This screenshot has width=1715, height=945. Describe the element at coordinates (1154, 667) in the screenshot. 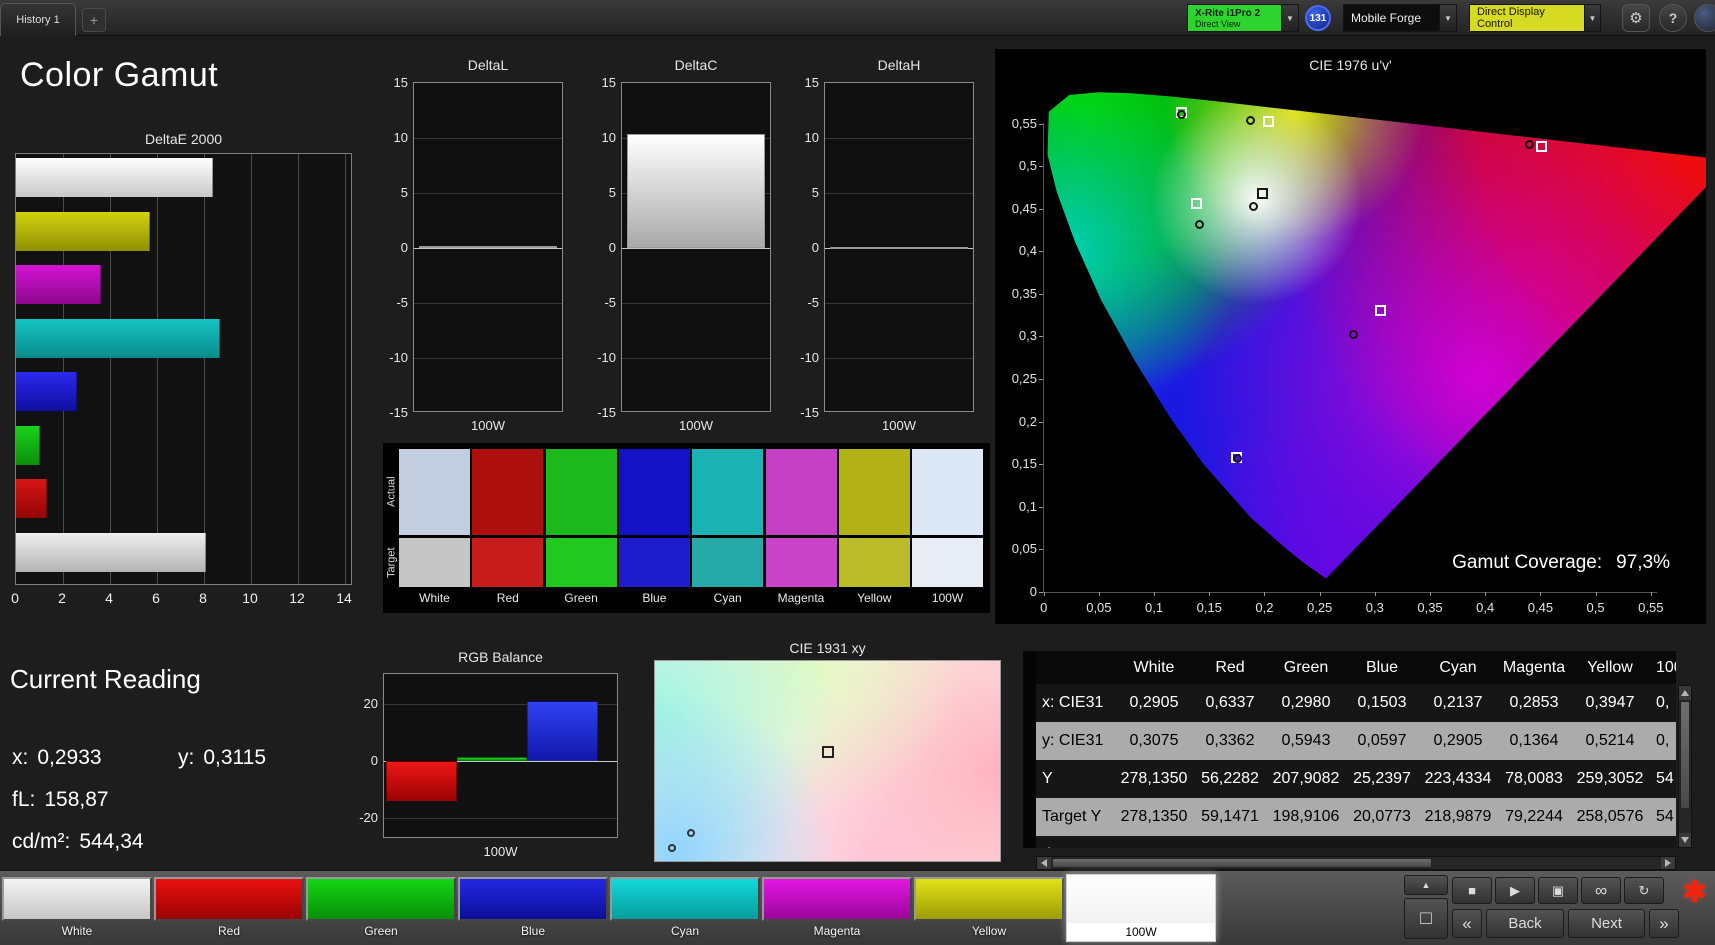

I see `column-header-white: White` at that location.